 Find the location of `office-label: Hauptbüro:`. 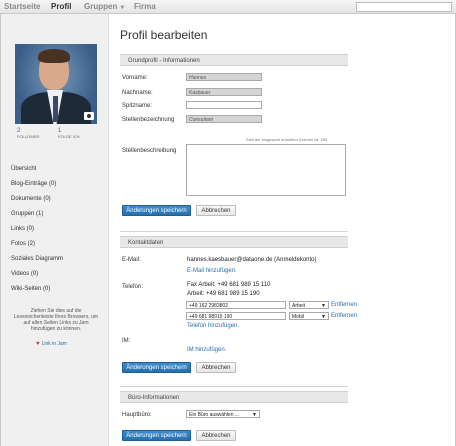

office-label: Hauptbüro: is located at coordinates (137, 415).